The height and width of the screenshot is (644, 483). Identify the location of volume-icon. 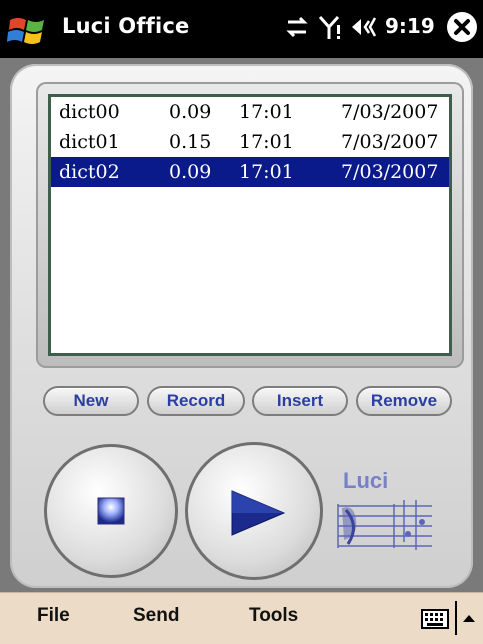
(365, 27).